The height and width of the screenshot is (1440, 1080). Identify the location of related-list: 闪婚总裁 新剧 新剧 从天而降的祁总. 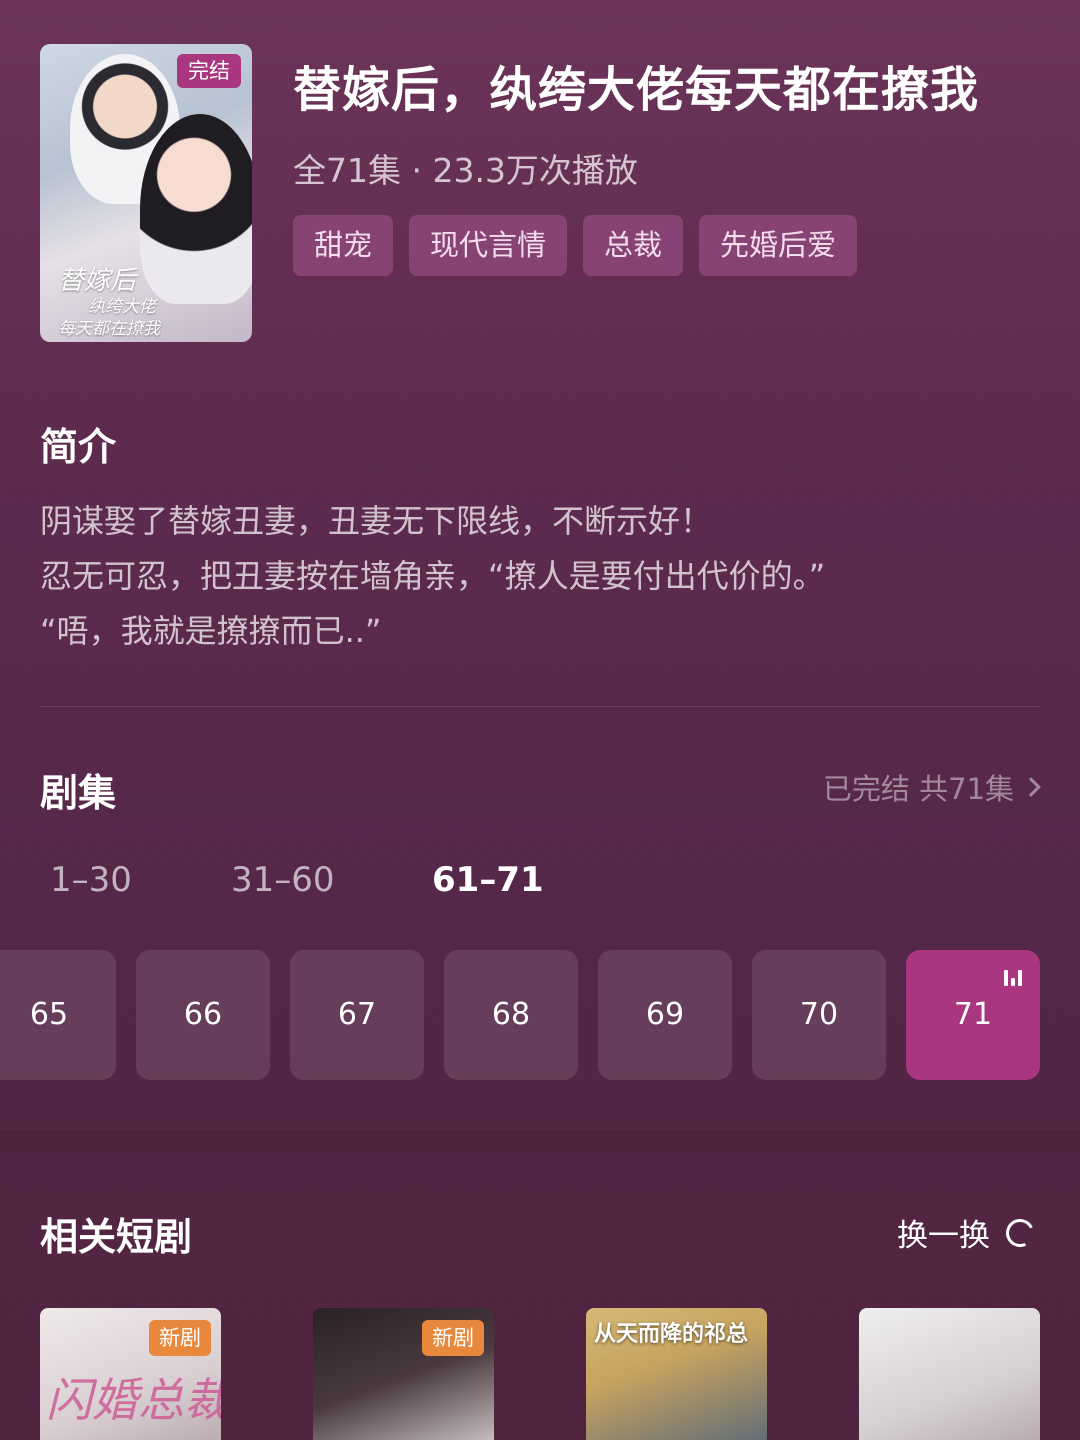
(540, 1374).